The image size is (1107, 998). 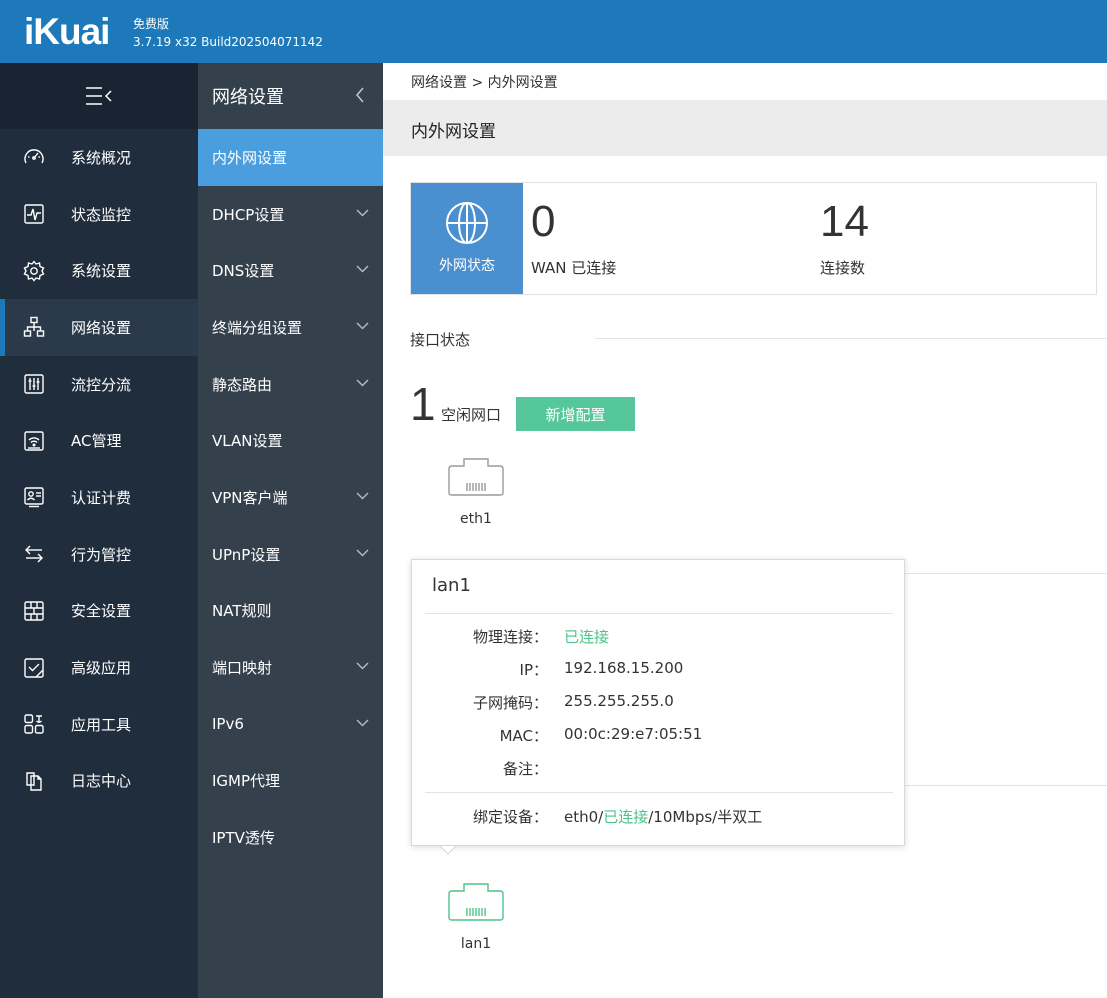 I want to click on physical-link-value: 已连接, so click(x=587, y=637).